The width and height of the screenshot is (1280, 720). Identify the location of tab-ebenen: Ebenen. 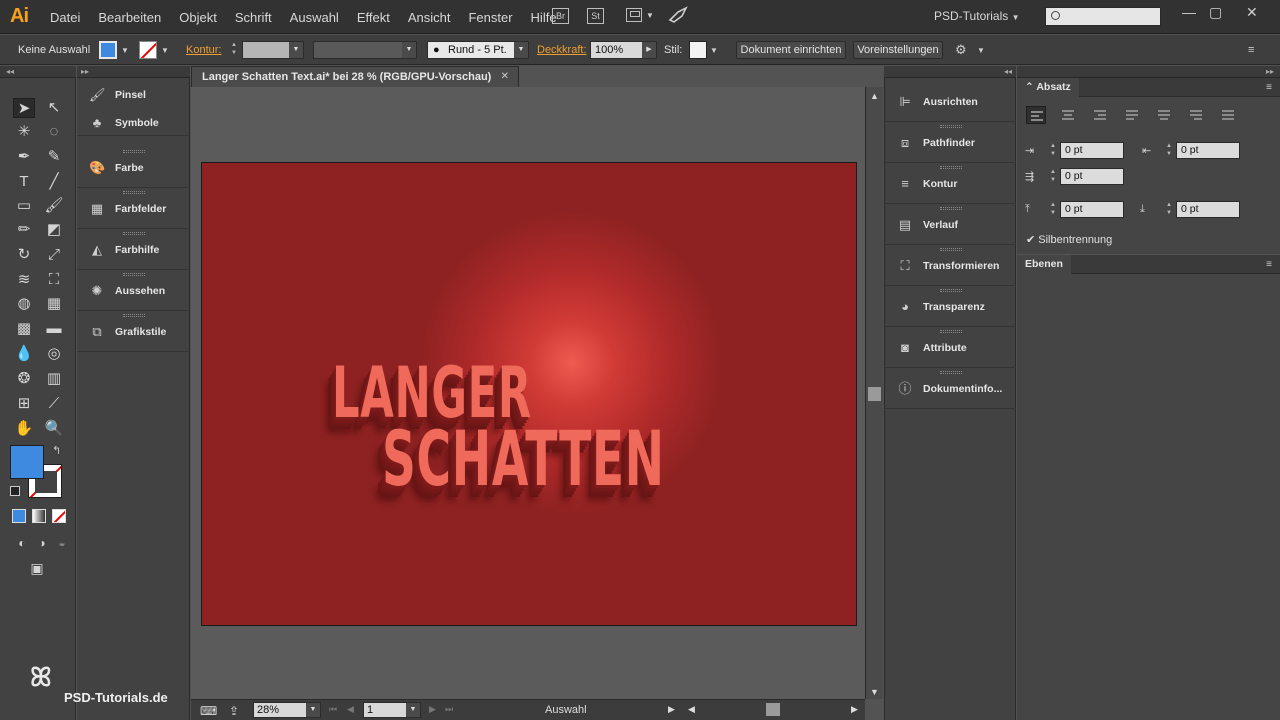
(1044, 264).